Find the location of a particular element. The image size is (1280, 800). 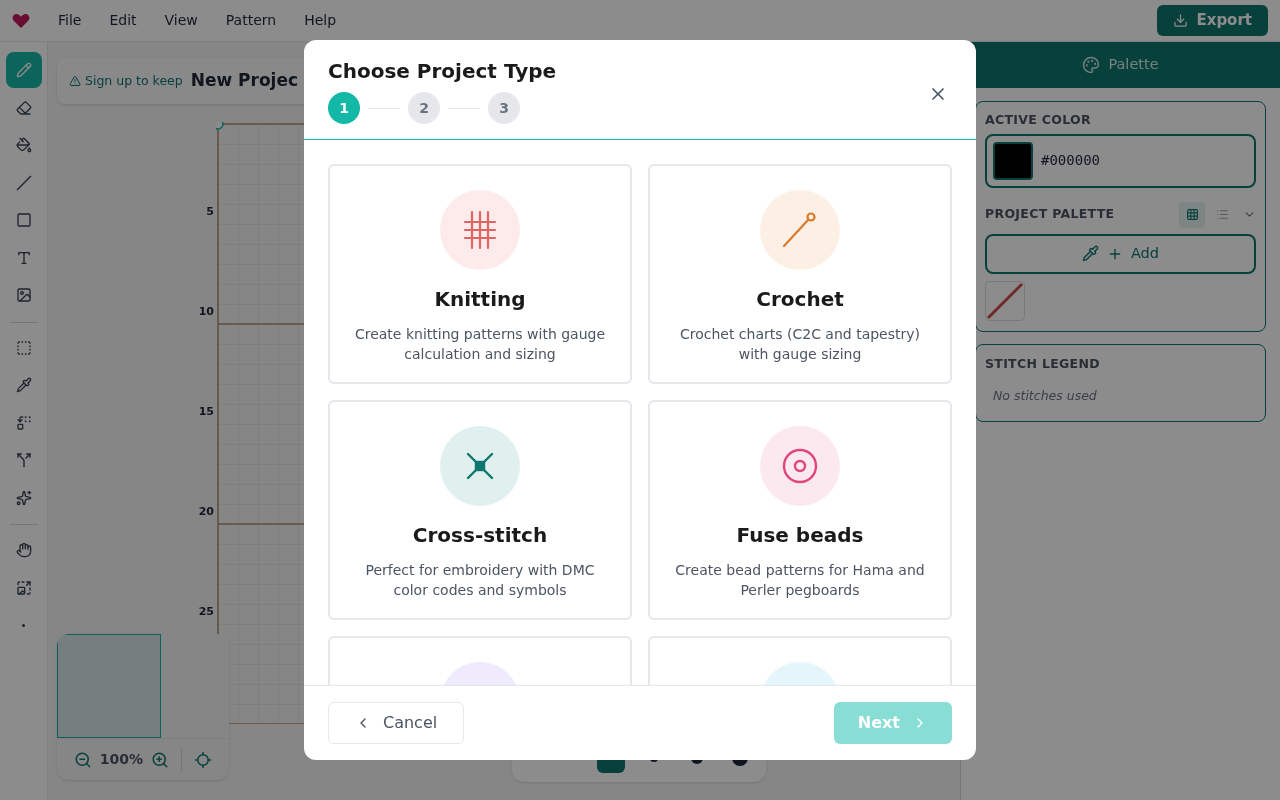

empty-legend-text: No stitches used is located at coordinates (1045, 395).